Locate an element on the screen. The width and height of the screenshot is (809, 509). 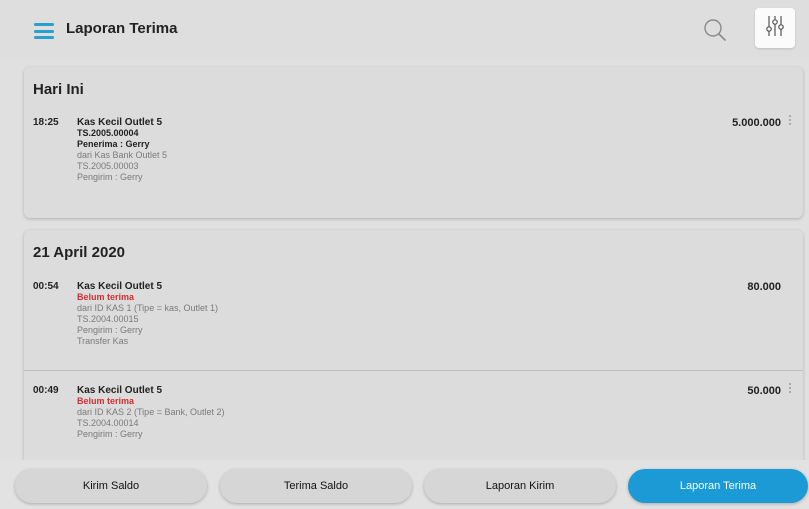
laporan-terima-button: Laporan Terima is located at coordinates (718, 486).